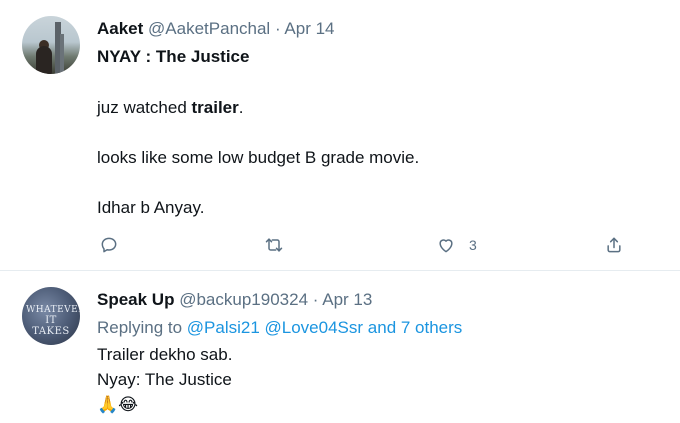 Image resolution: width=680 pixels, height=423 pixels. Describe the element at coordinates (413, 327) in the screenshot. I see `replying-to-others-link: and 7 others` at that location.